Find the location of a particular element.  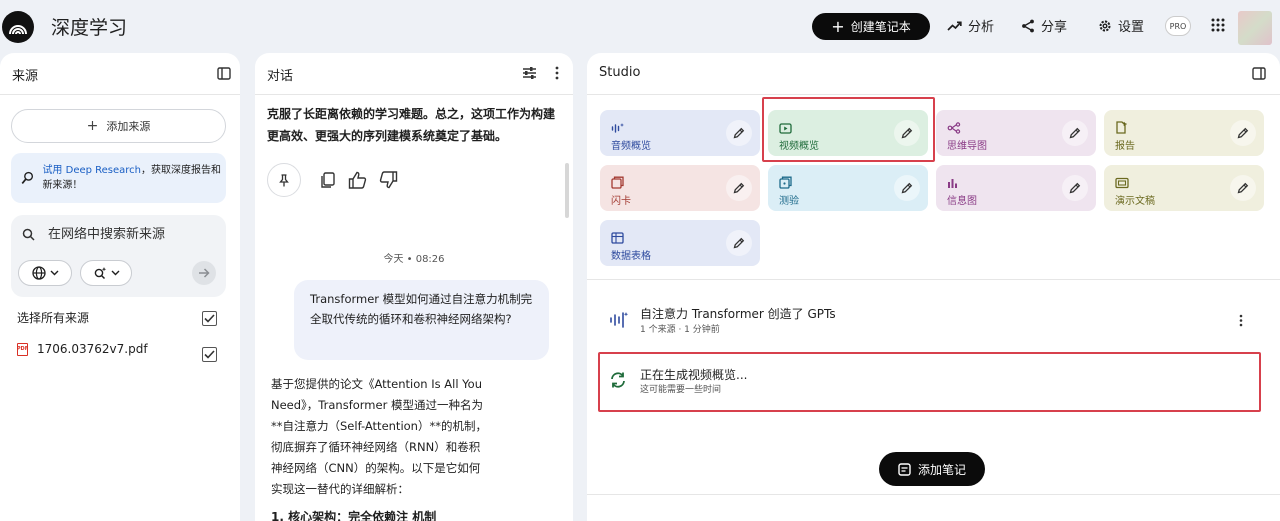

studio-tile-audio-waveform: 音频概览 is located at coordinates (680, 133).